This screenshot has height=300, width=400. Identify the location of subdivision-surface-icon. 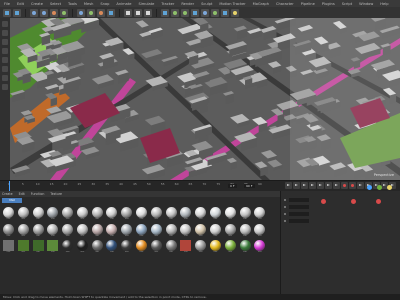
(185, 12).